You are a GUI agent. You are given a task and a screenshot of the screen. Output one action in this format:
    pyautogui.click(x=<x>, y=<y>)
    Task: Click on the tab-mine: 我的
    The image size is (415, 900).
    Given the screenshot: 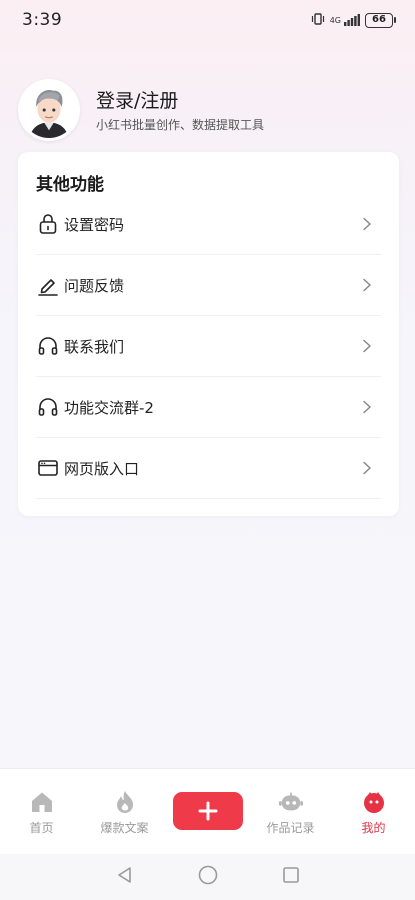 What is the action you would take?
    pyautogui.click(x=374, y=812)
    